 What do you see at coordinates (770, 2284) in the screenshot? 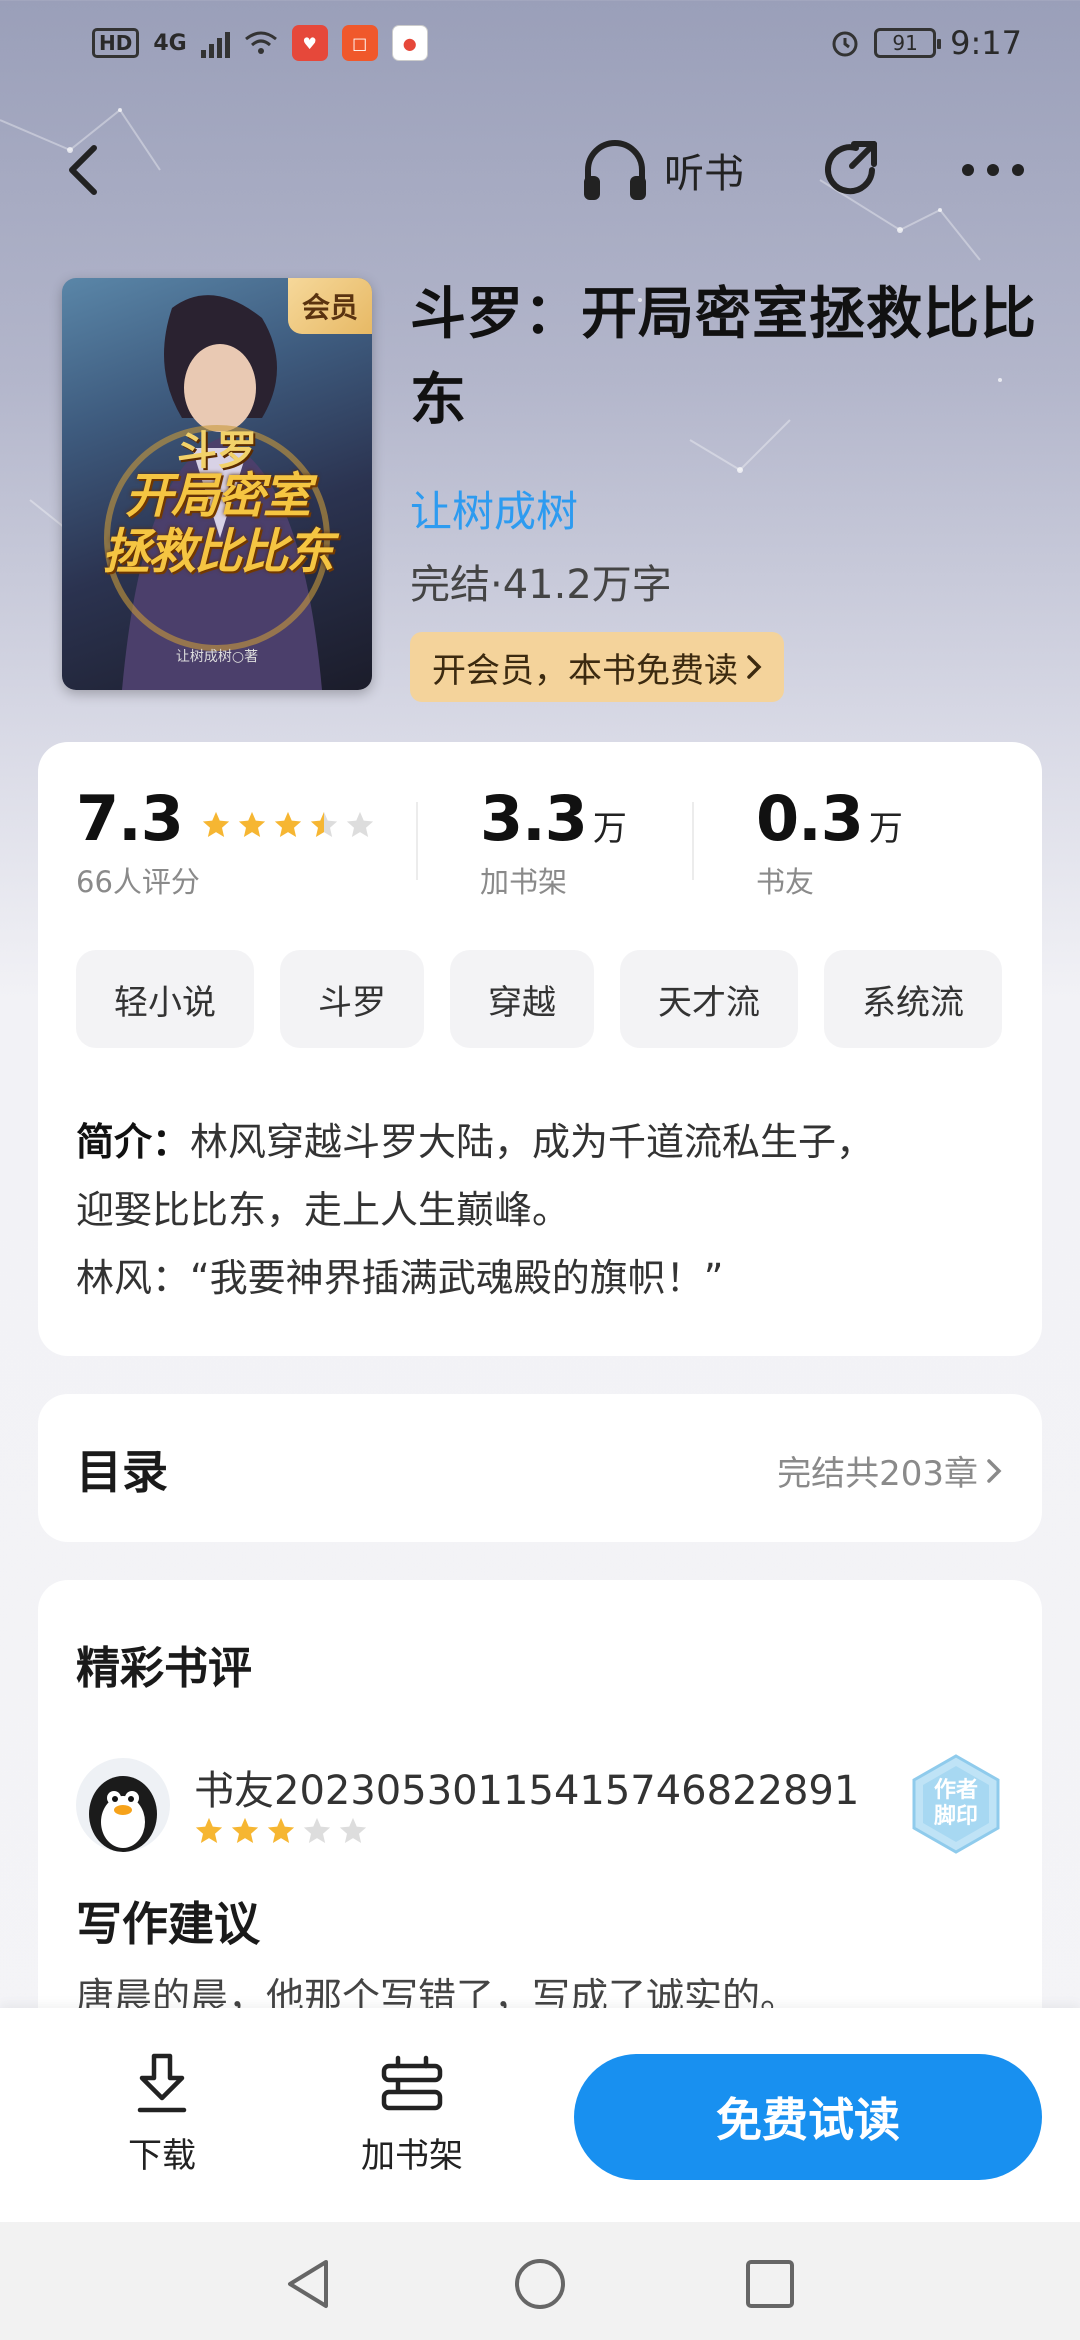
I see `nav-recents-icon` at bounding box center [770, 2284].